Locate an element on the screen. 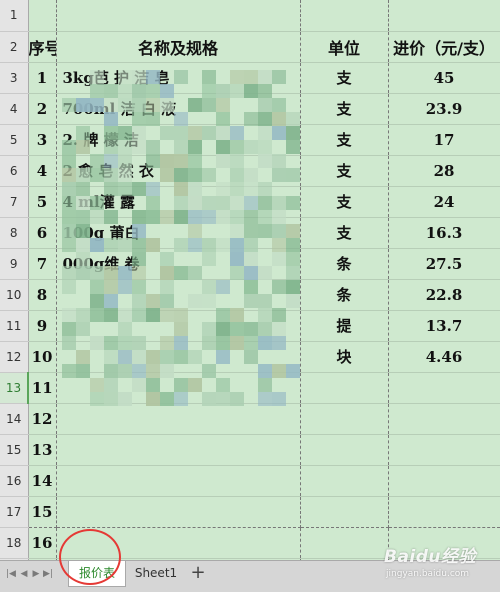 The image size is (500, 592). cell-name: 000g维 卷 is located at coordinates (178, 264).